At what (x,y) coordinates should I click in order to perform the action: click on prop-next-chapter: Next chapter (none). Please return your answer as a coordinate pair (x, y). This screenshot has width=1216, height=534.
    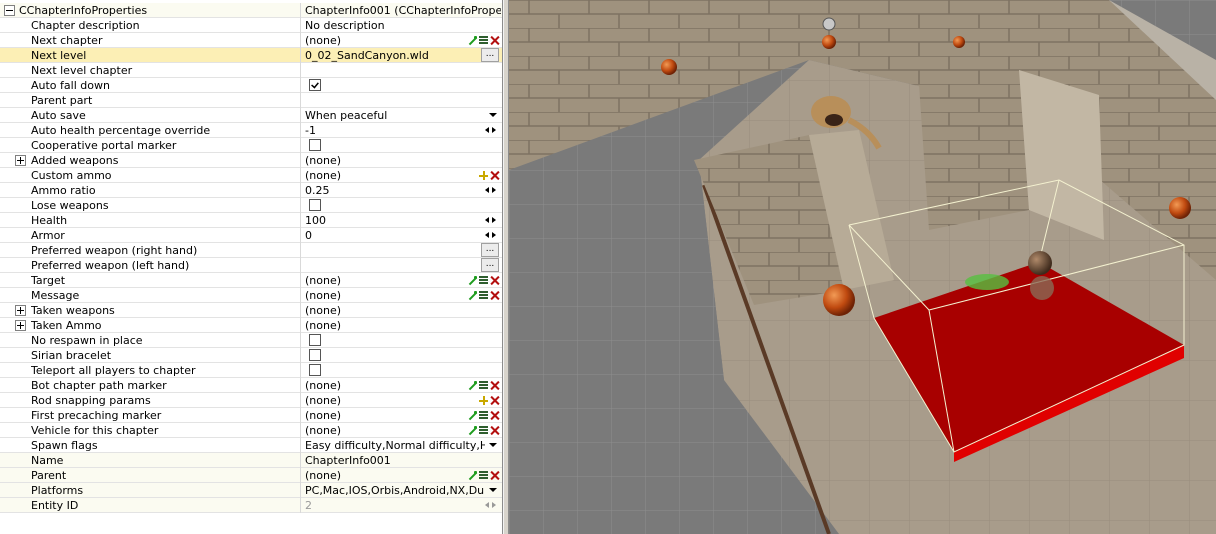
    Looking at the image, I should click on (251, 40).